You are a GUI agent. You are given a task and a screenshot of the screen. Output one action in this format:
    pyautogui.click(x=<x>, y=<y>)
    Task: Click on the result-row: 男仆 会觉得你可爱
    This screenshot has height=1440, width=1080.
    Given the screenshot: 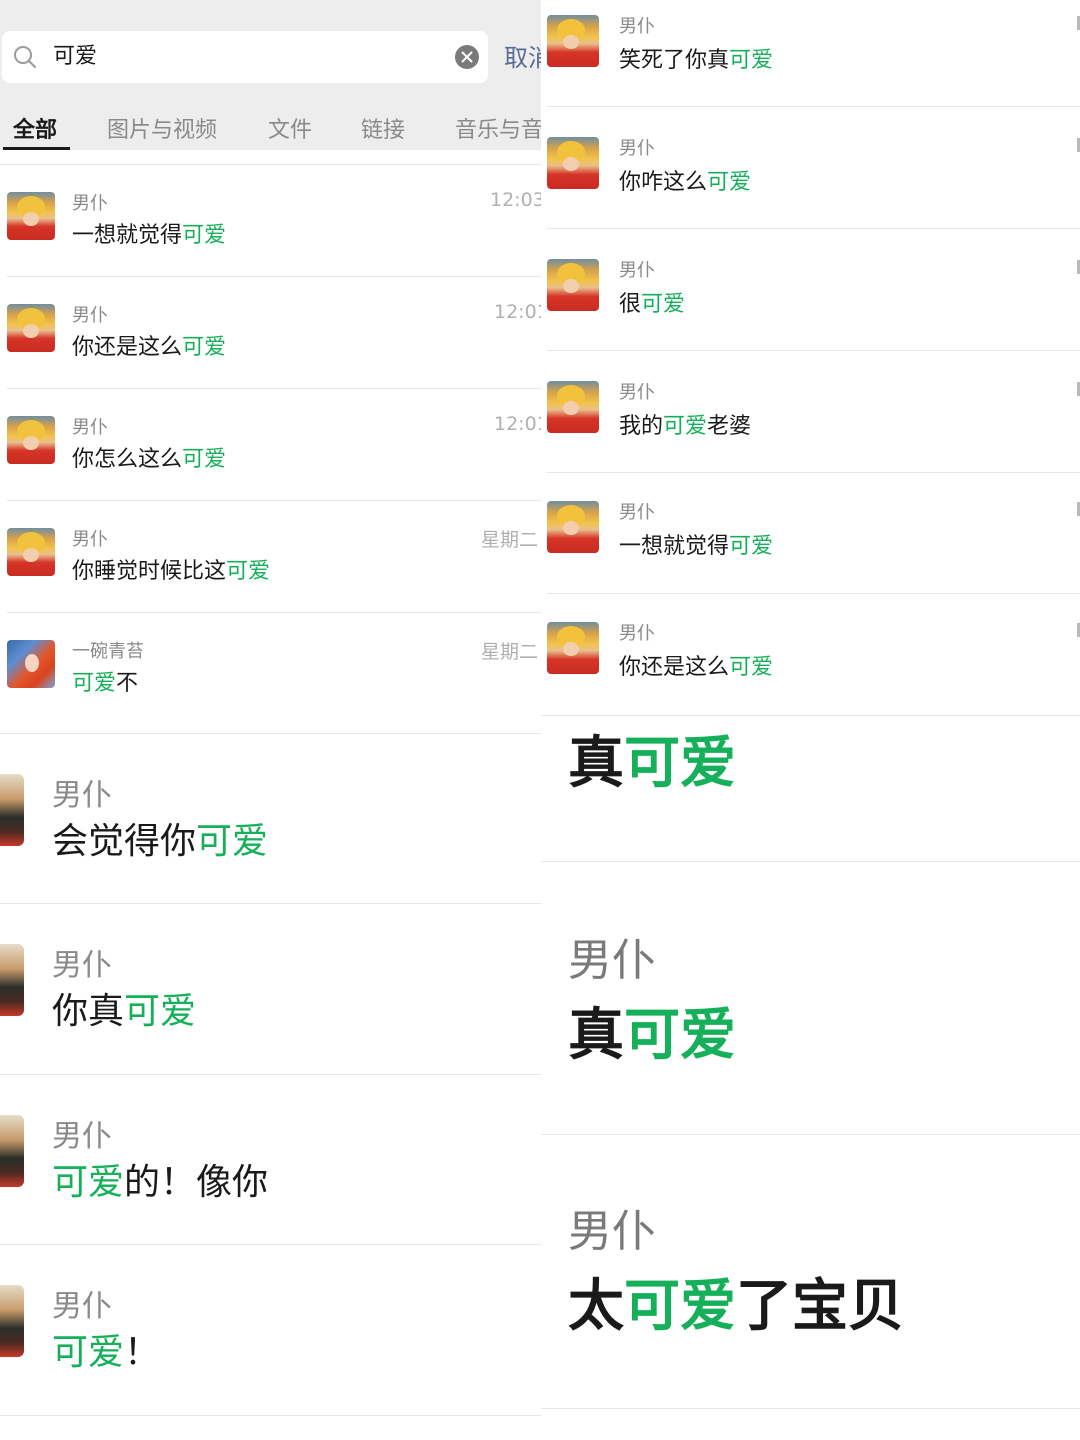 What is the action you would take?
    pyautogui.click(x=270, y=819)
    